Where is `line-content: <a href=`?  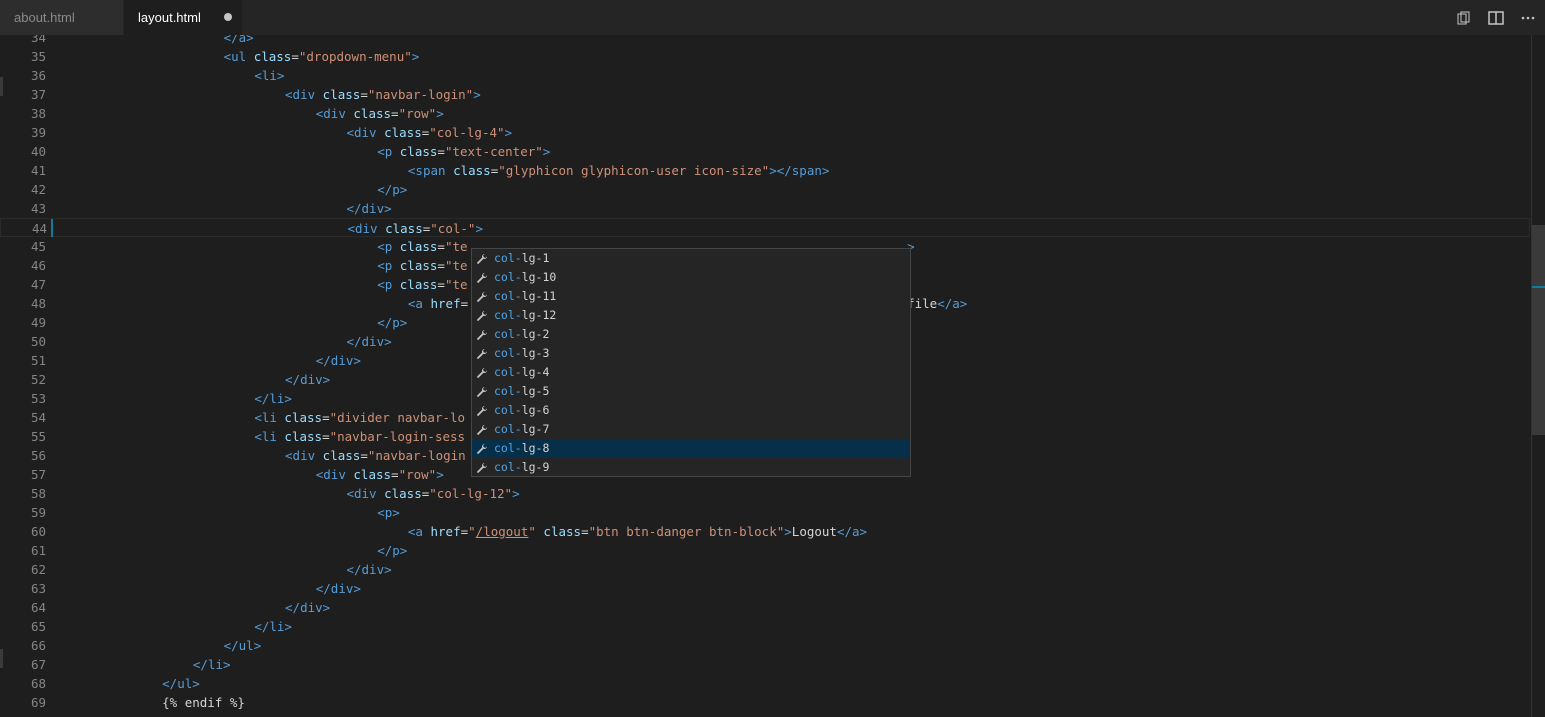 line-content: <a href= is located at coordinates (438, 303).